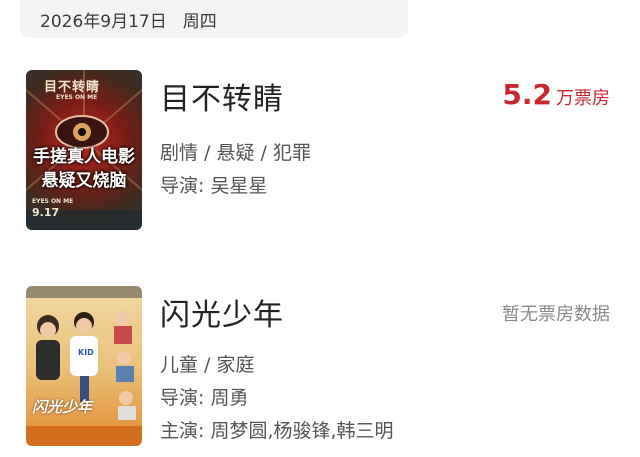  Describe the element at coordinates (103, 21) in the screenshot. I see `date-text: 2026年9月17日` at that location.